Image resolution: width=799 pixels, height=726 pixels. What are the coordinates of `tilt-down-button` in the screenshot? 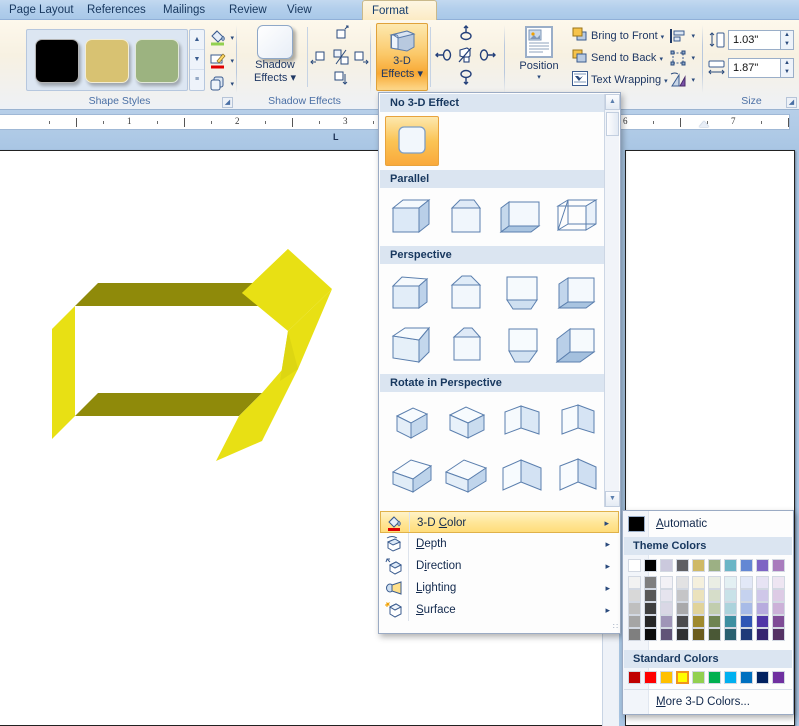 It's located at (466, 78).